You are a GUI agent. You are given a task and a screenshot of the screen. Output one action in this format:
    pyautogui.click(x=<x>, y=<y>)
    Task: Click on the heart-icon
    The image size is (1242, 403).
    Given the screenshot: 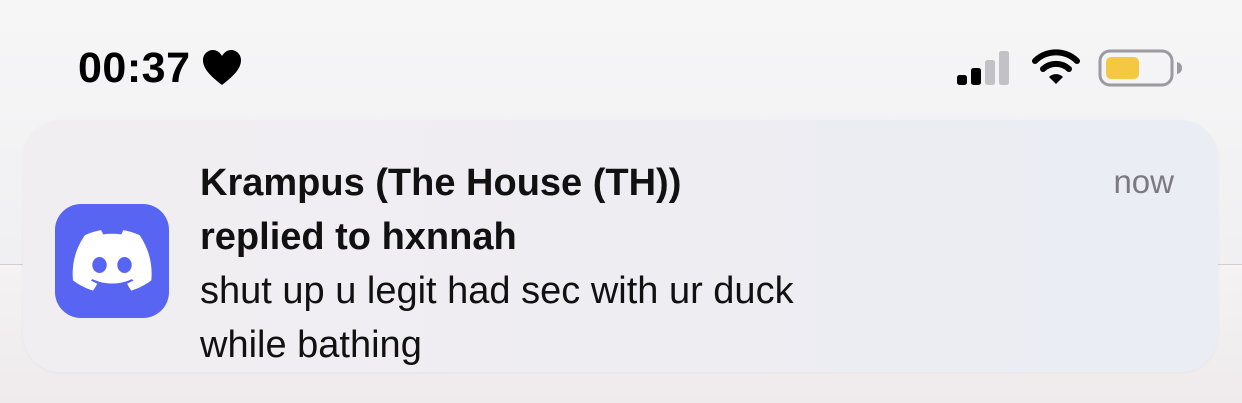 What is the action you would take?
    pyautogui.click(x=222, y=68)
    